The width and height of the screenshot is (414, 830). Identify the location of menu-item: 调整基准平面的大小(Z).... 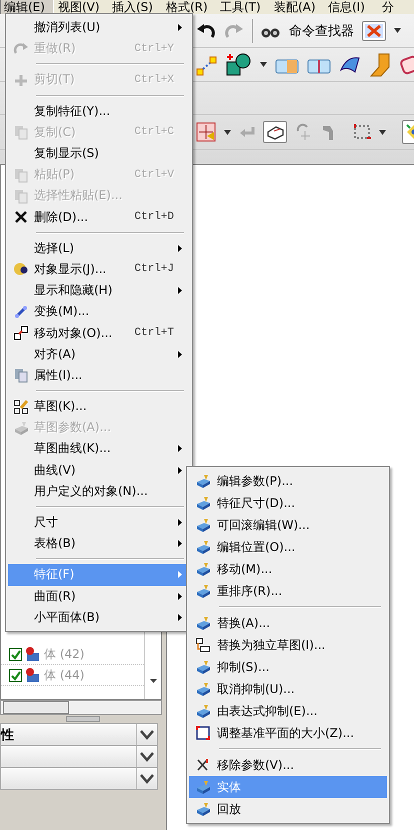
(288, 733).